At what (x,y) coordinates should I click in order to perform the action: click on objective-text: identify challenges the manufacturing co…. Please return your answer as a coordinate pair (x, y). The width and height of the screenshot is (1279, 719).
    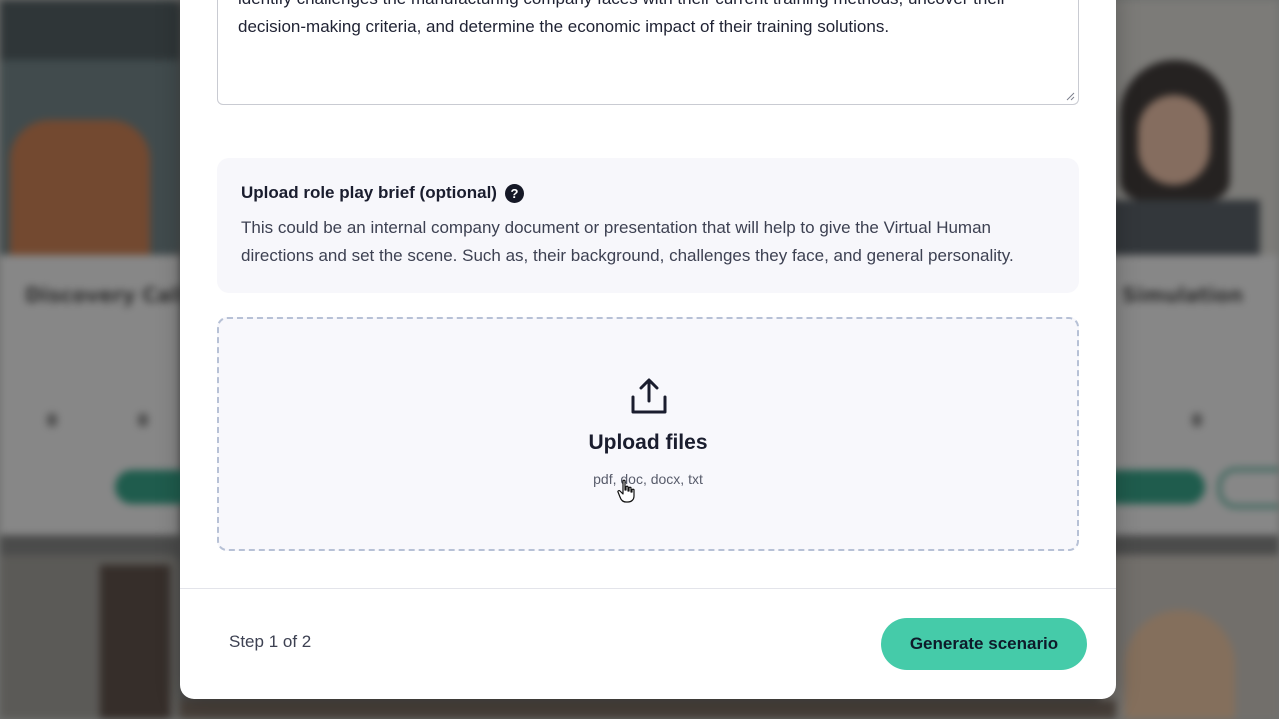
    Looking at the image, I should click on (648, 20).